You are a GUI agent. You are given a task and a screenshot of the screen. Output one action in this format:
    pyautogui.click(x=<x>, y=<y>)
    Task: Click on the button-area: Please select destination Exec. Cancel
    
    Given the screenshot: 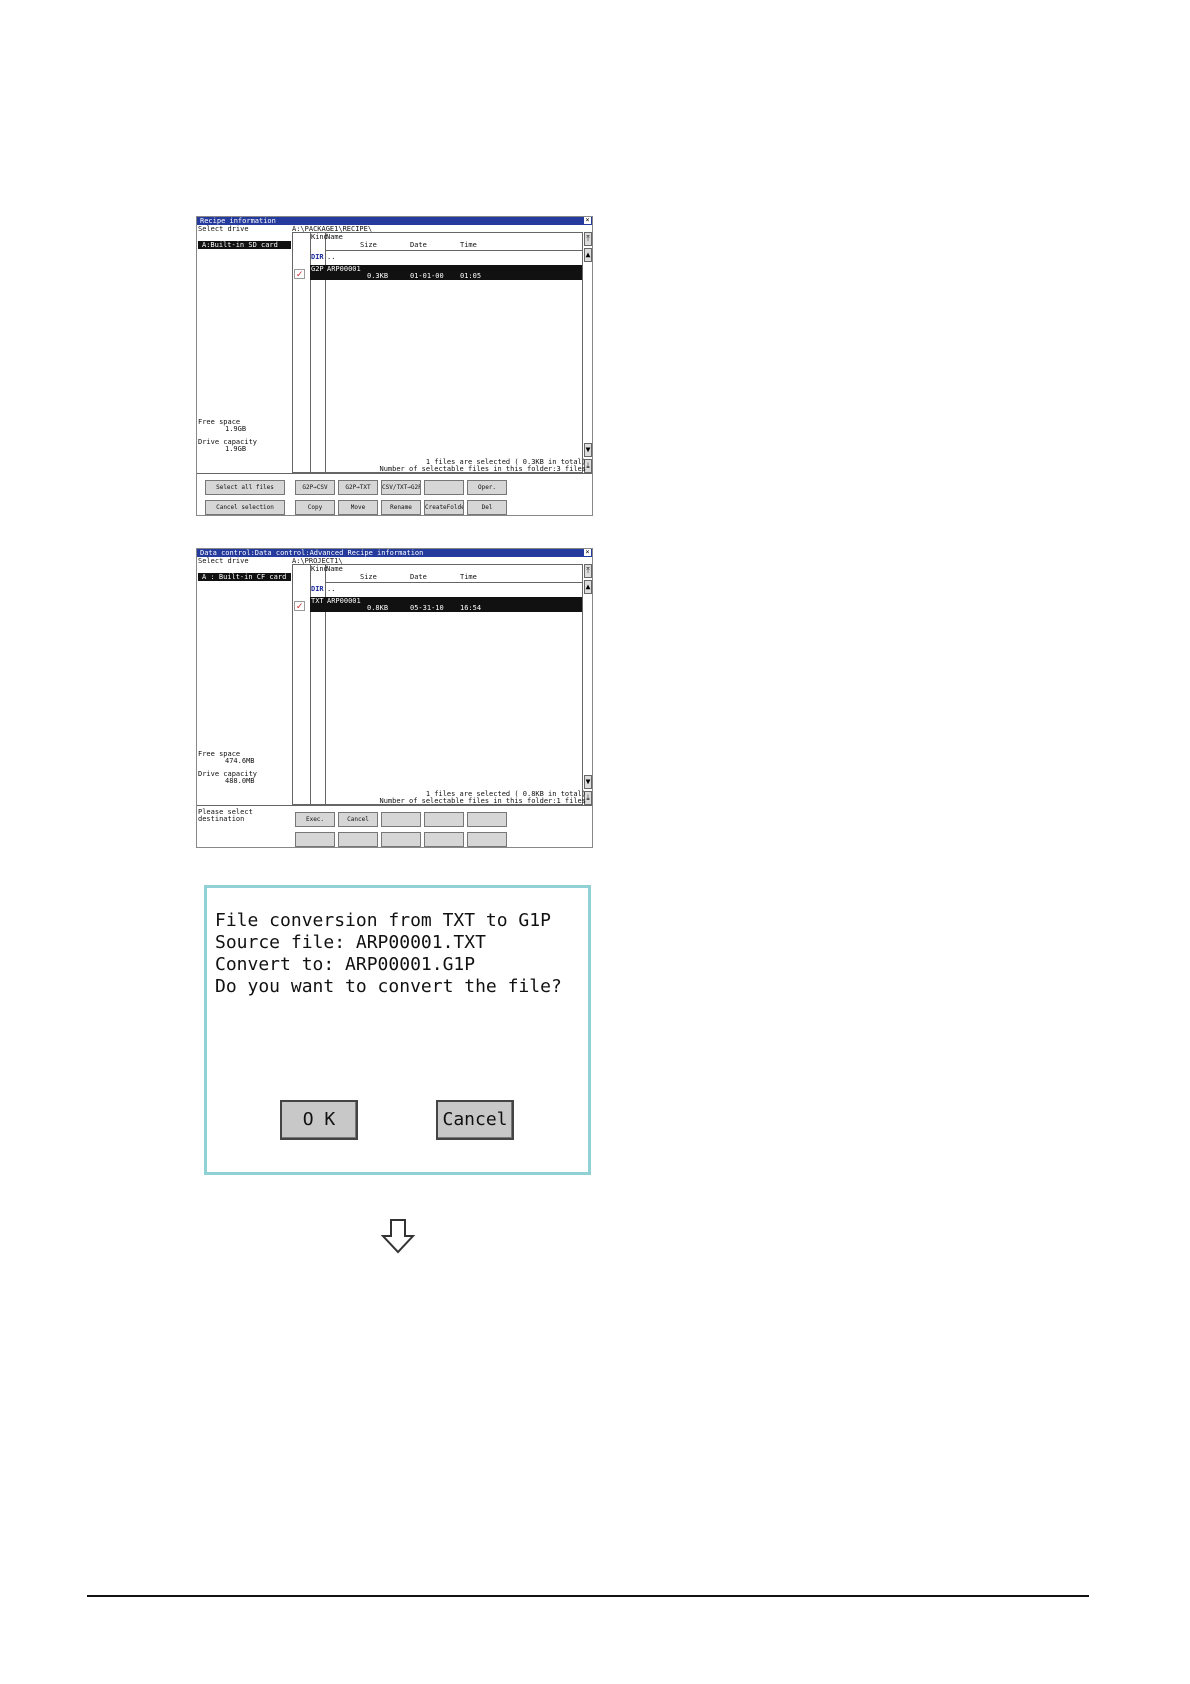 What is the action you would take?
    pyautogui.click(x=394, y=826)
    